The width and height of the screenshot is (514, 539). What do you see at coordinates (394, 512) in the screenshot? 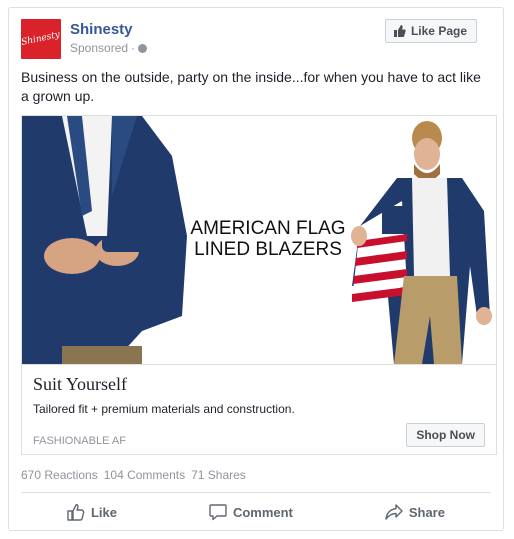
I see `share-arrow-icon` at bounding box center [394, 512].